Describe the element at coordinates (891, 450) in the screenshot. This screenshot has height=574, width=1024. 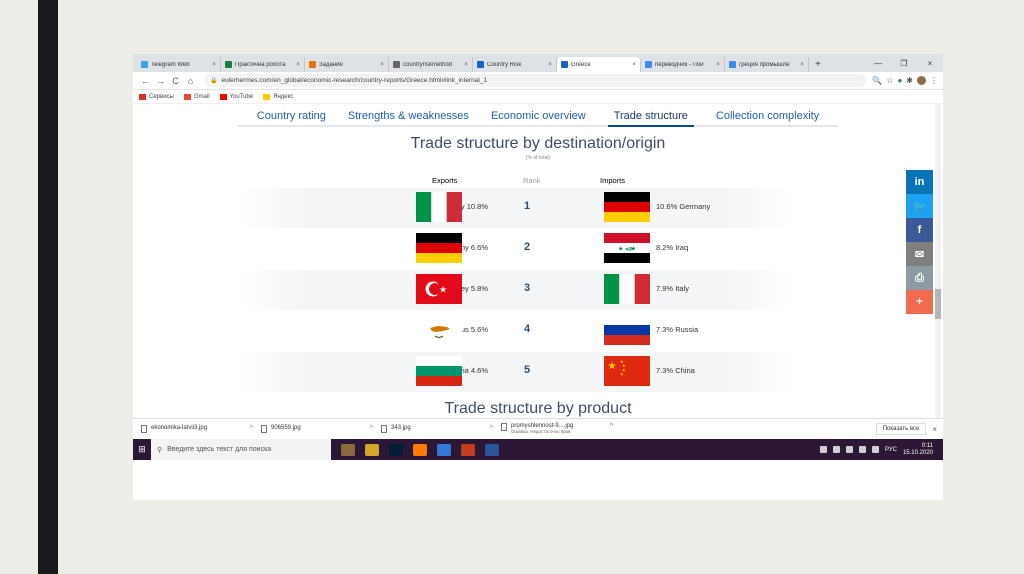
I see `language-indicator: РУС` at that location.